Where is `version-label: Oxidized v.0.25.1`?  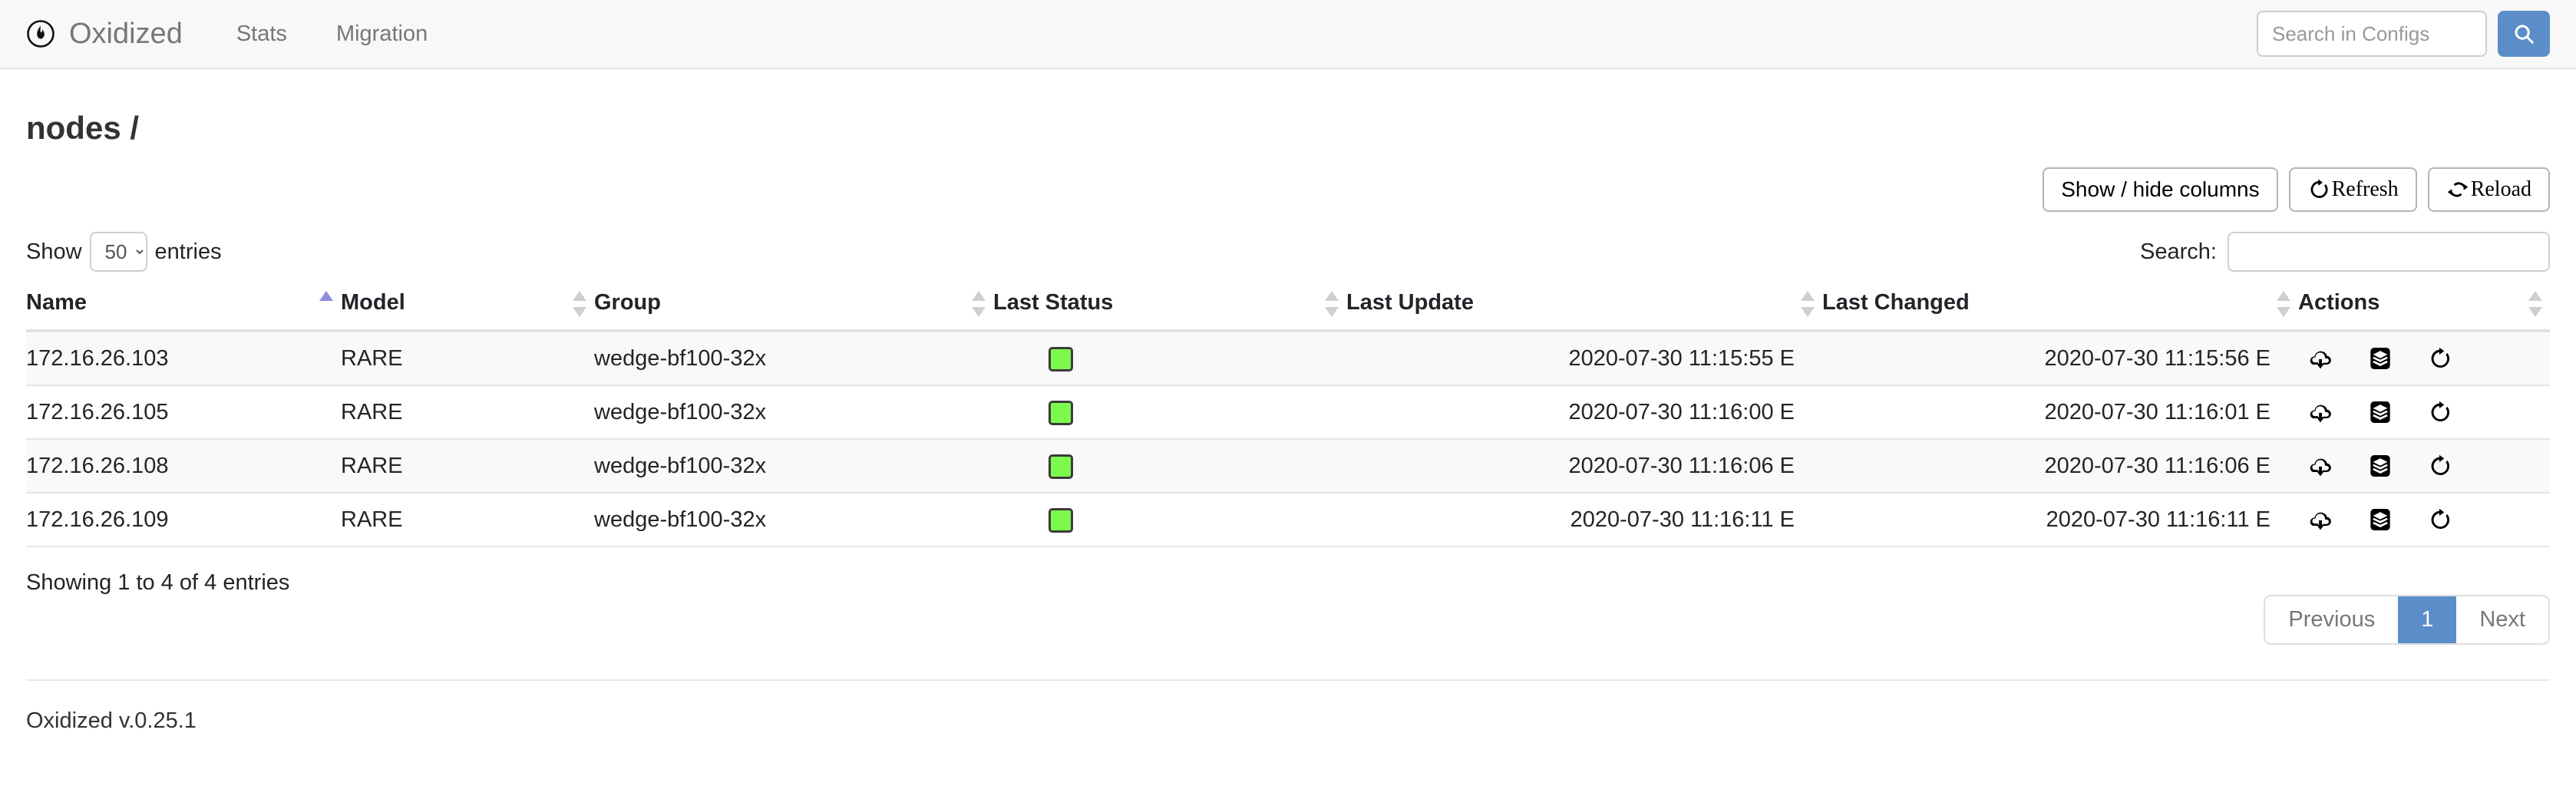 version-label: Oxidized v.0.25.1 is located at coordinates (111, 721).